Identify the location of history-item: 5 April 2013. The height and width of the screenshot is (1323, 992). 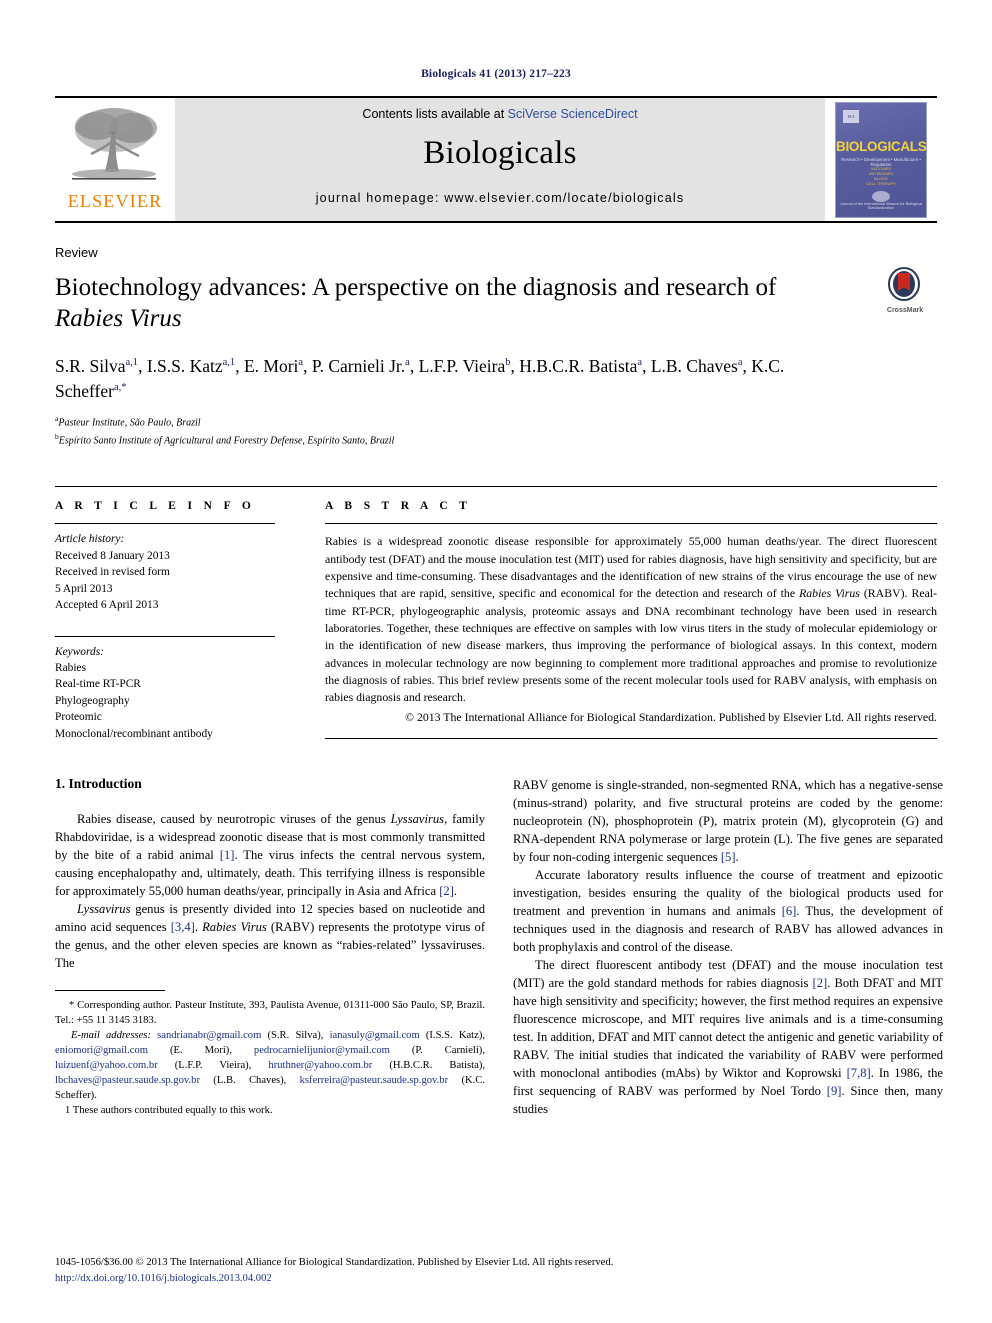
(84, 588).